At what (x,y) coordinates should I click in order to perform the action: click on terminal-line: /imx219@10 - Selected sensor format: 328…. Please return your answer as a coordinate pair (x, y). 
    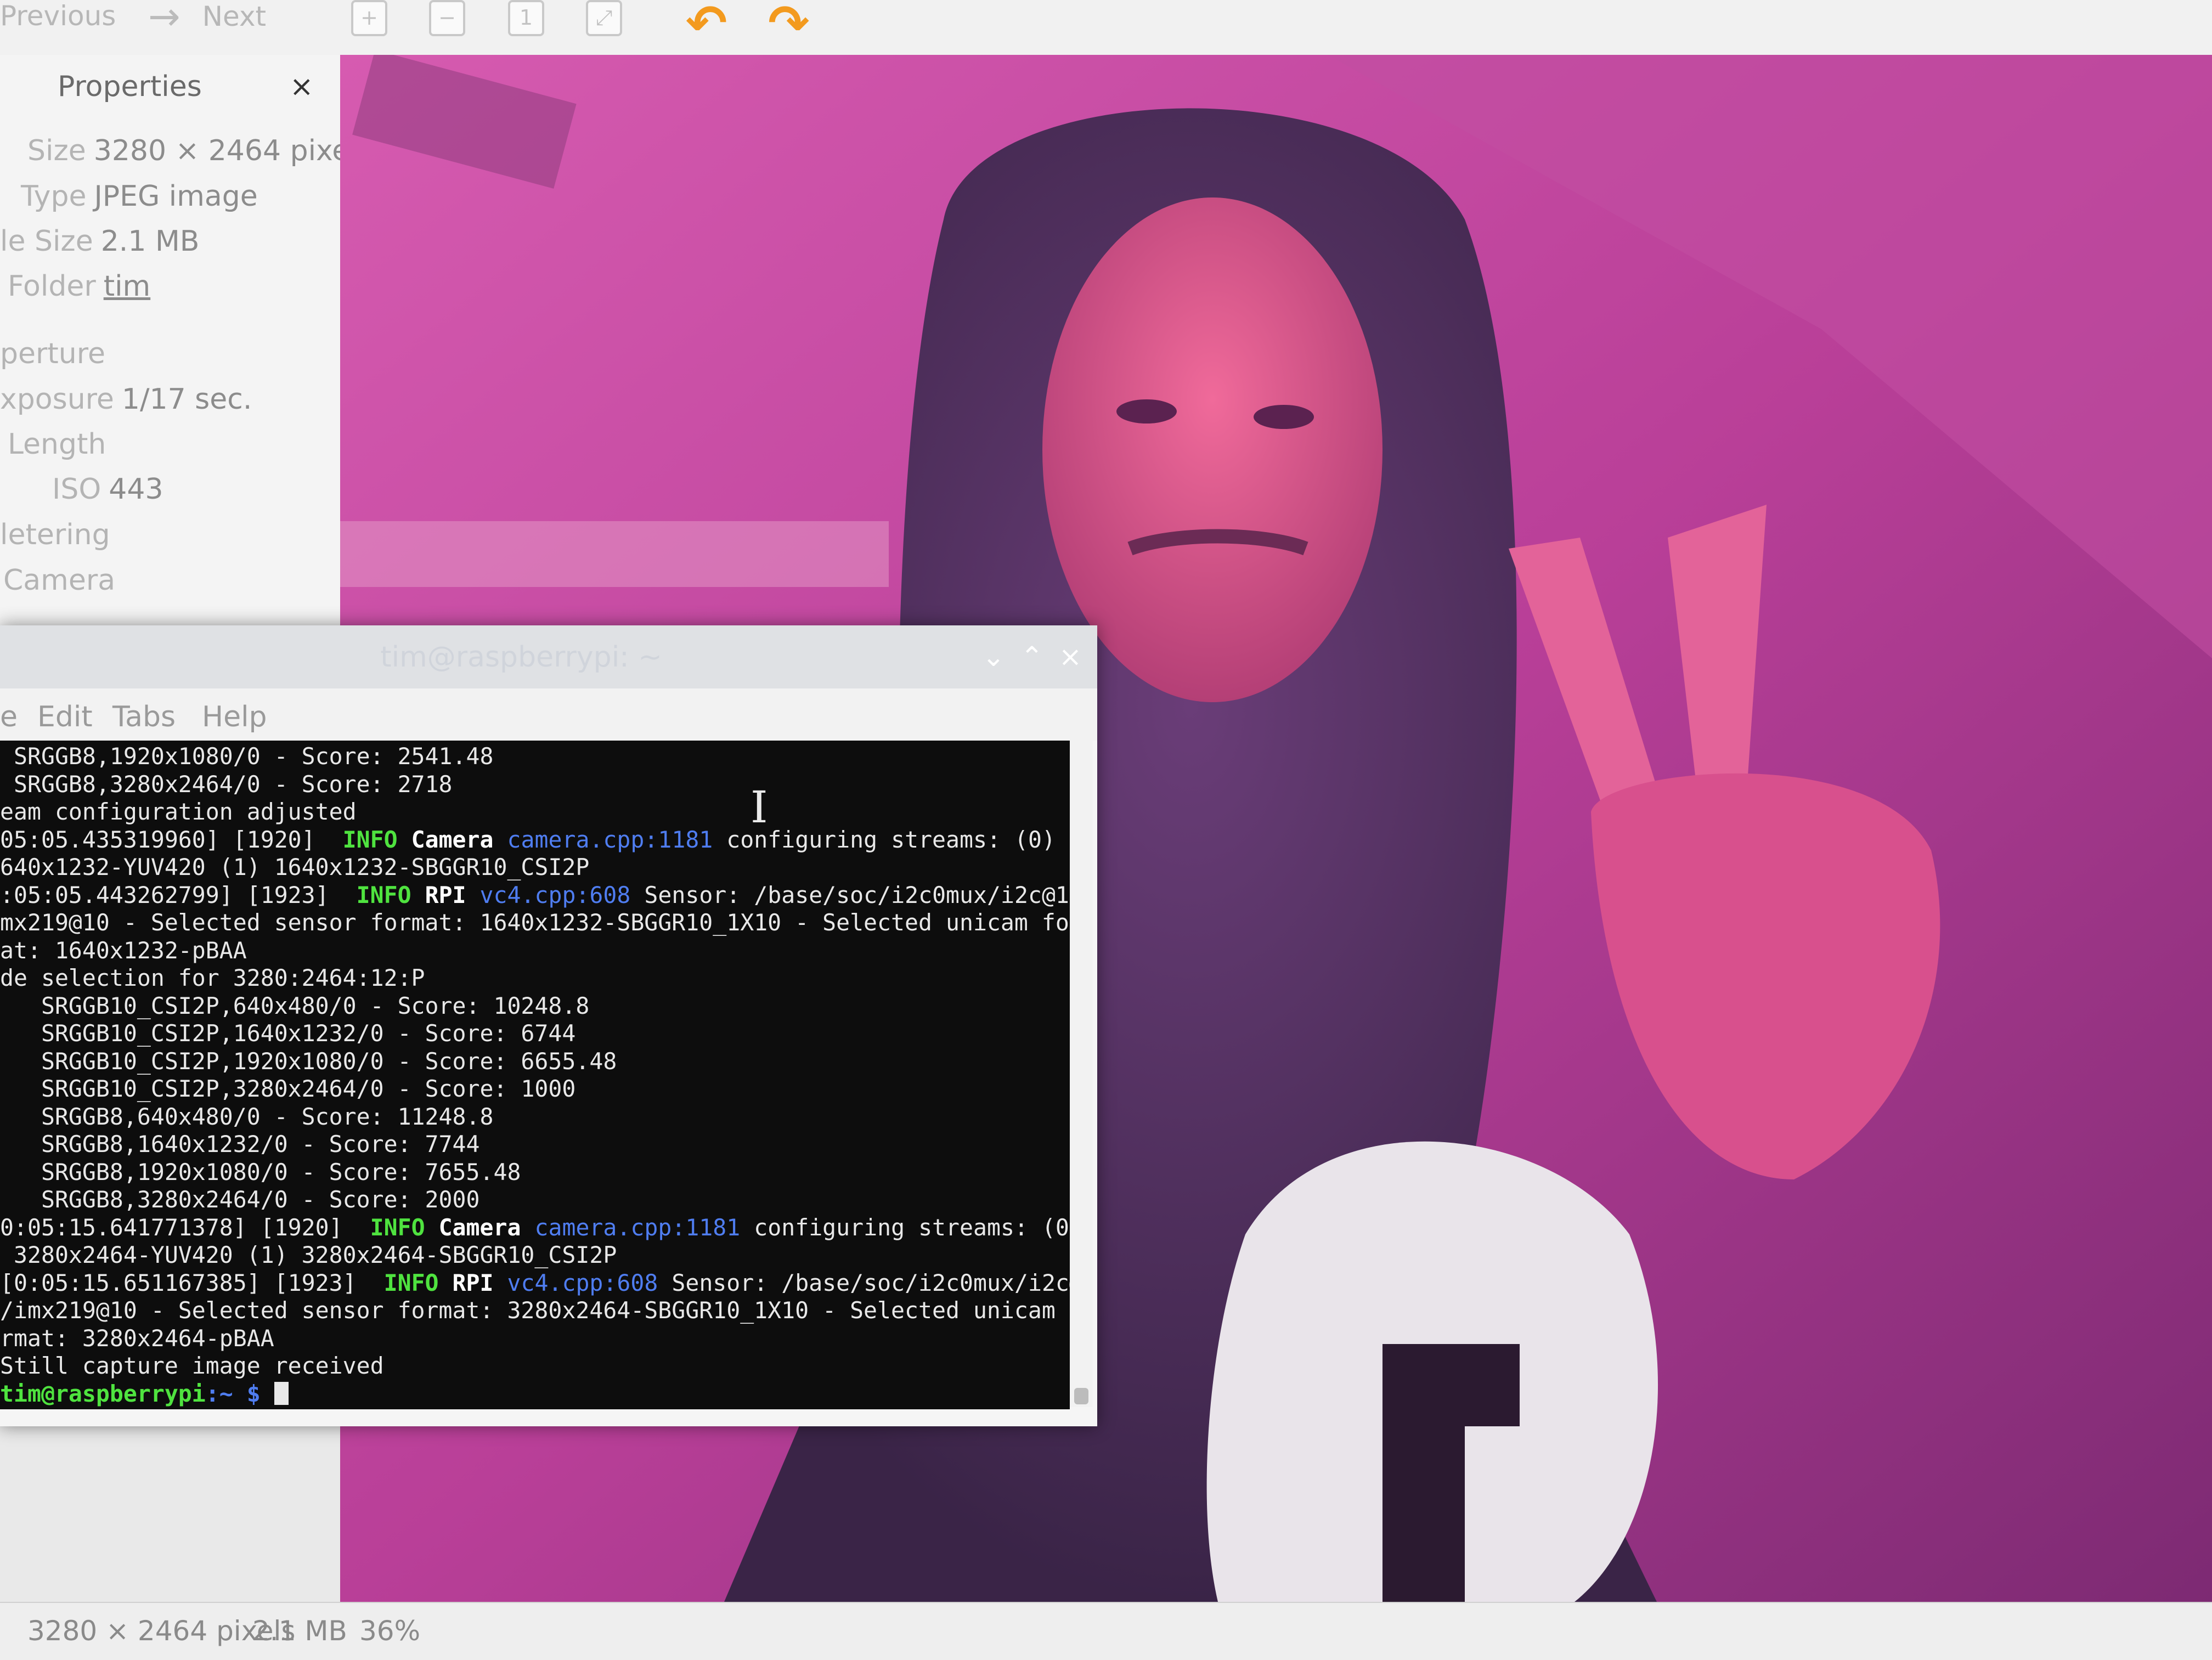
    Looking at the image, I should click on (535, 1310).